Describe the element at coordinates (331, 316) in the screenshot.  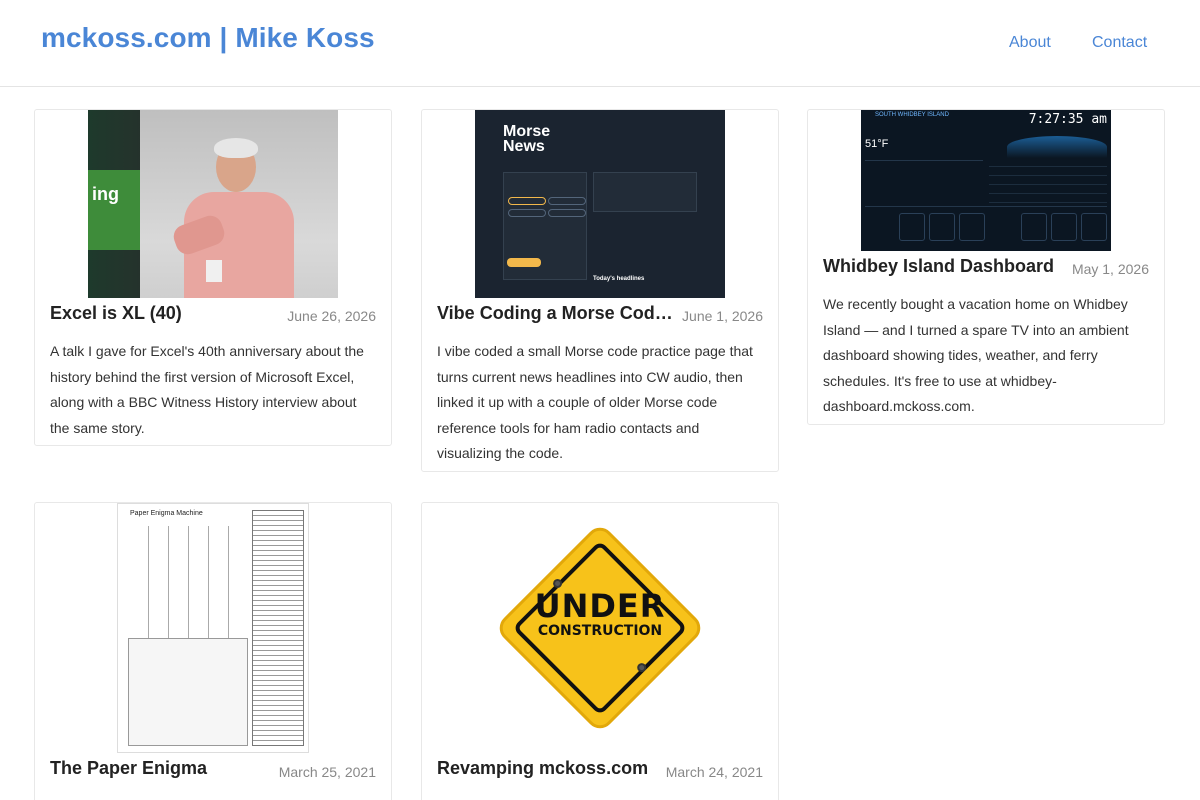
I see `post-date: June 26, 2026` at that location.